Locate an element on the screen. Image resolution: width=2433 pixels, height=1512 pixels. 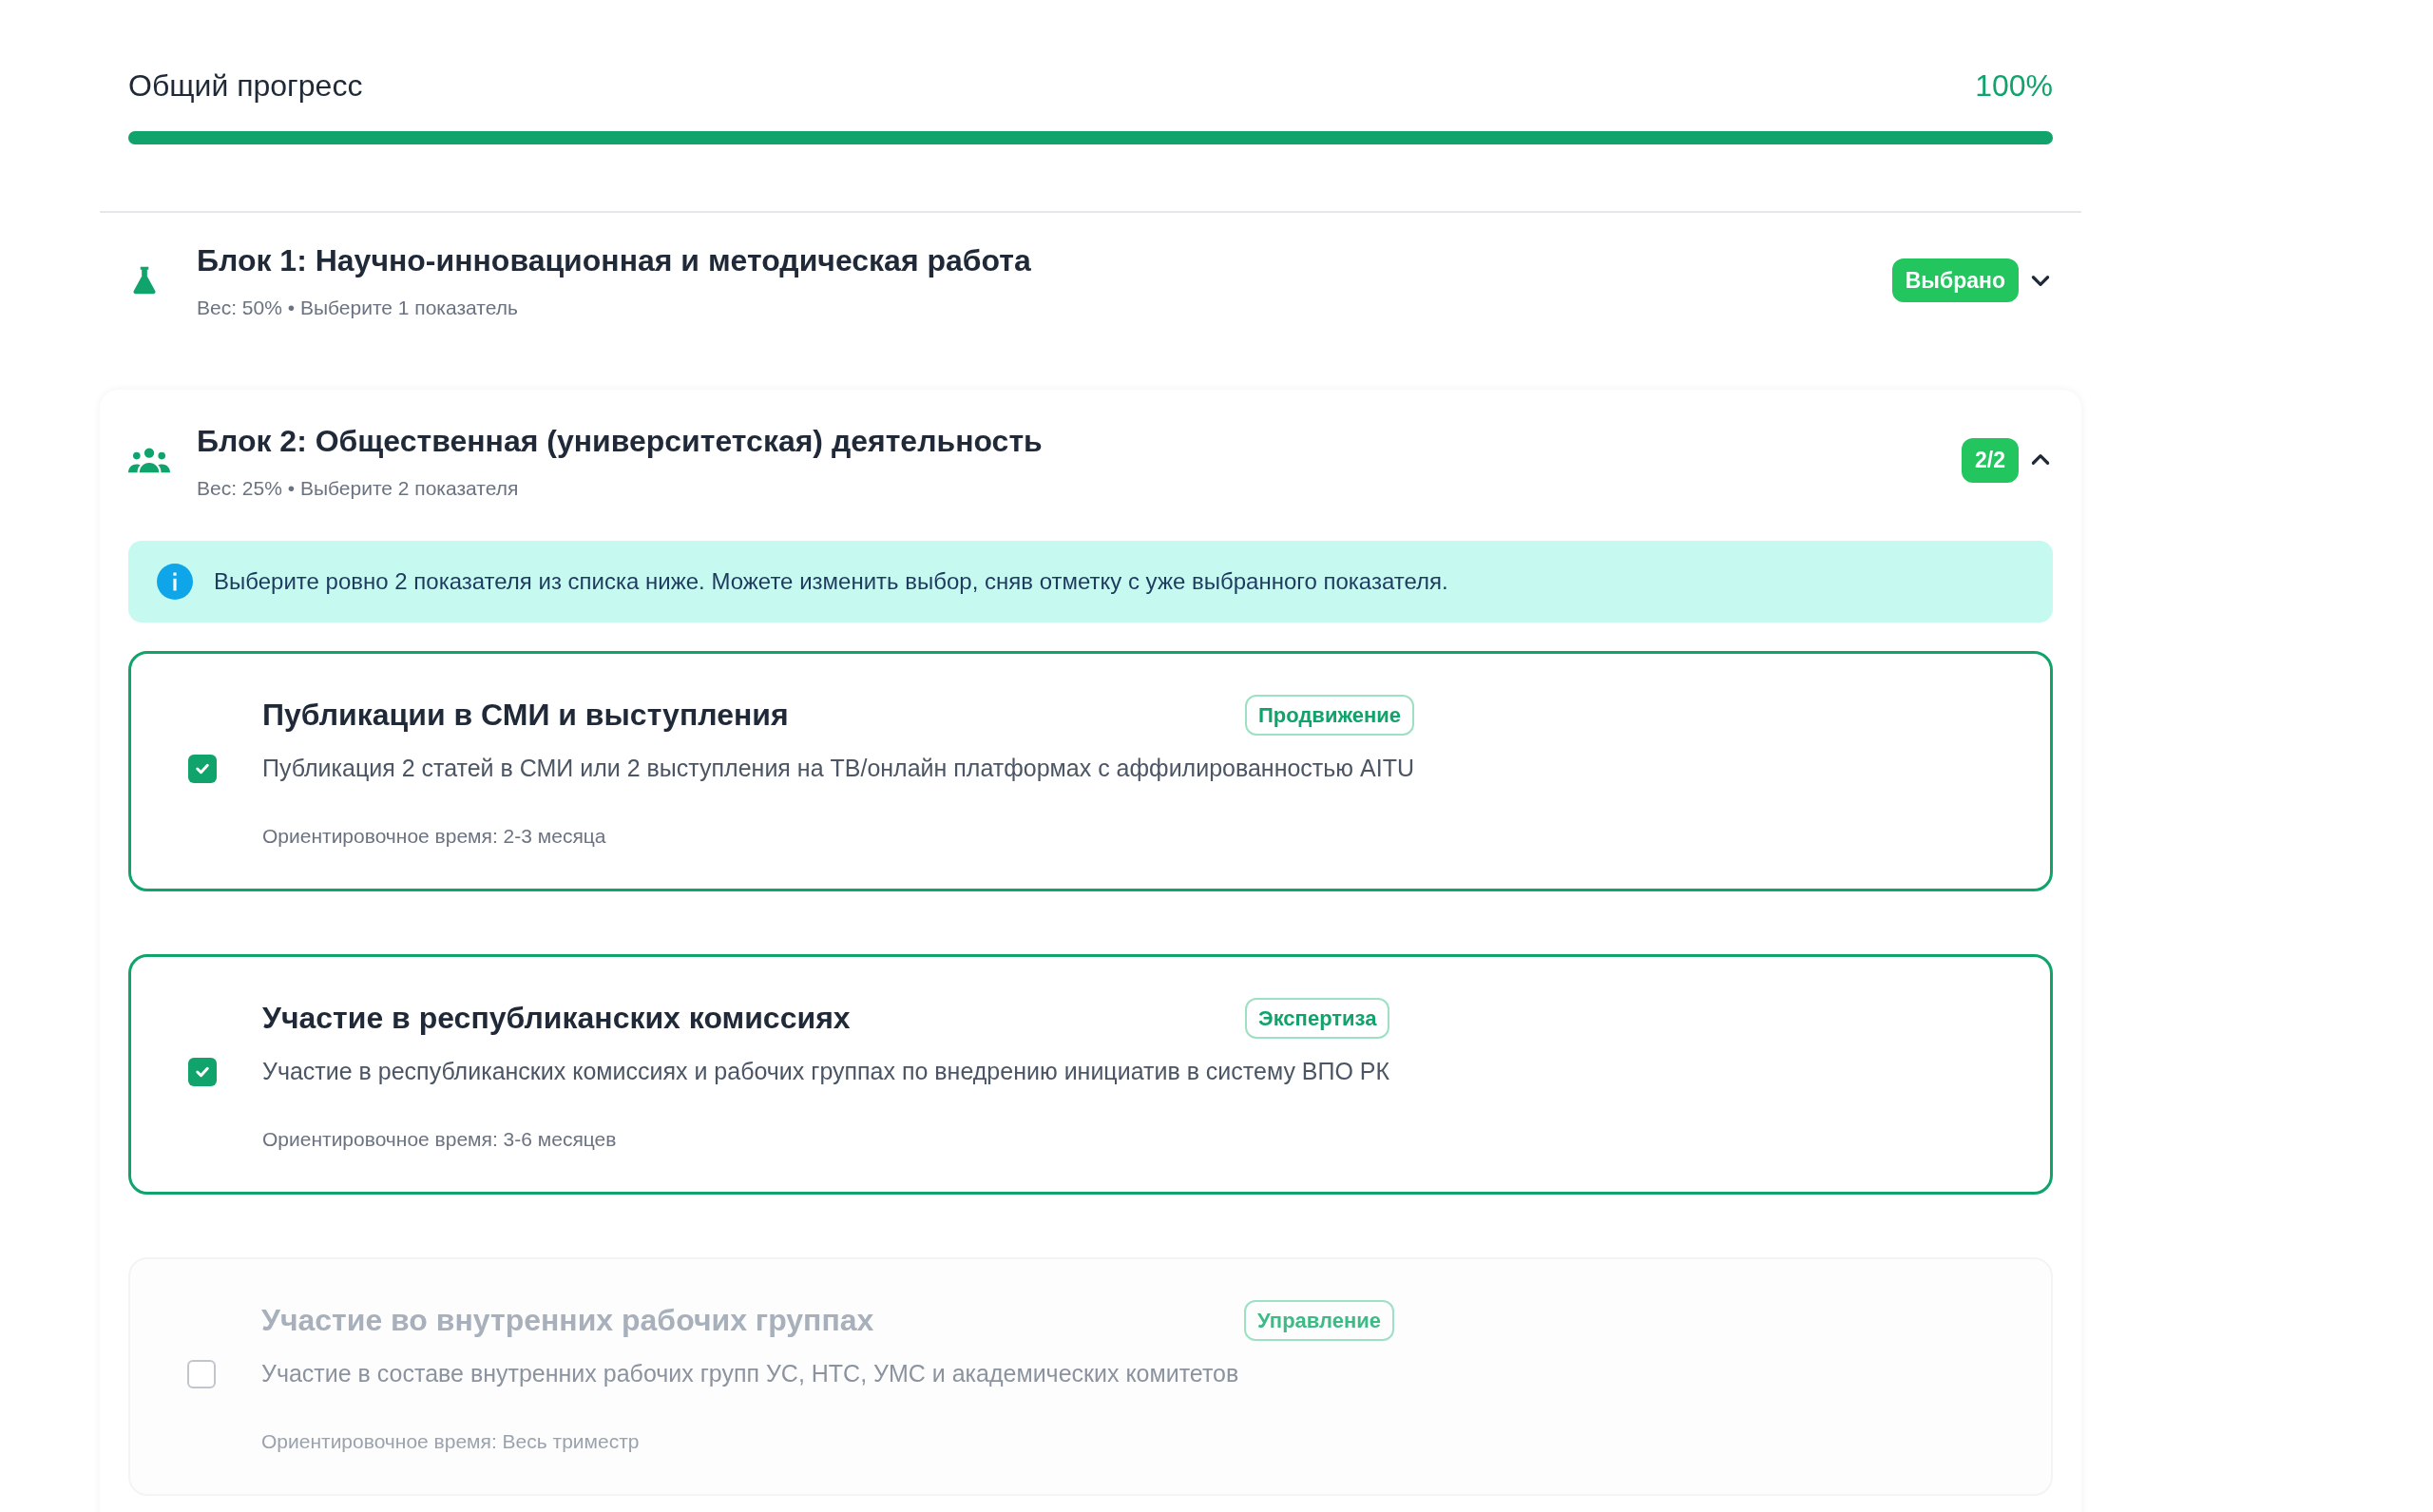
indicator-card: Публикации в СМИ и выступления Продвижение Публикация 2 статей в СМИ или 2 выступления на ТВ/онлайн платформах с аффилированностью AITU Ориентировочное время: 2-3 месяца is located at coordinates (1090, 771).